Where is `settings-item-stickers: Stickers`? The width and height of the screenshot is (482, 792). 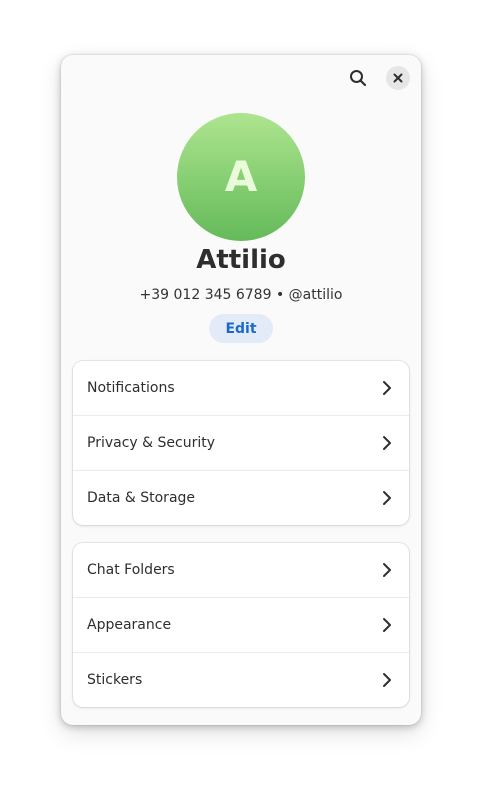
settings-item-stickers: Stickers is located at coordinates (241, 679).